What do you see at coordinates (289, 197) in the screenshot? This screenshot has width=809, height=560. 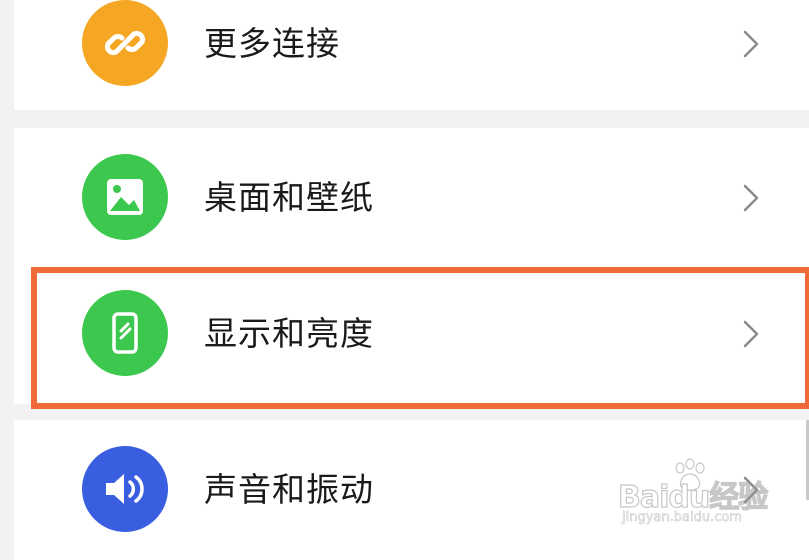 I see `settings-item-label: 桌面和壁纸` at bounding box center [289, 197].